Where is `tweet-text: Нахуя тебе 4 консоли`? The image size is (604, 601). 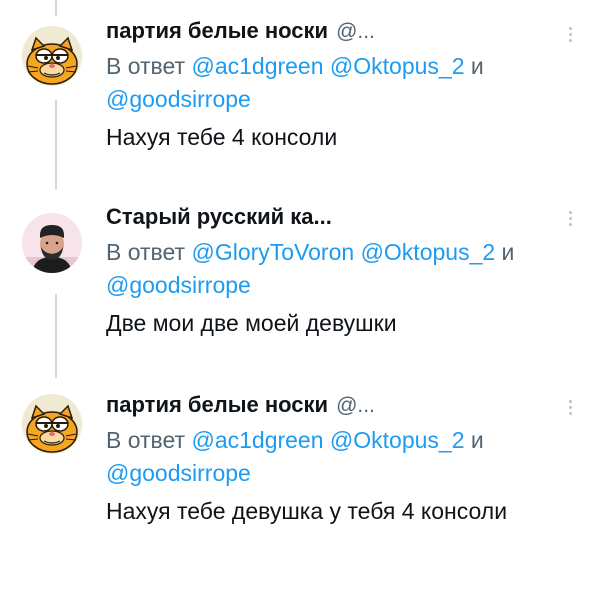
tweet-text: Нахуя тебе 4 консоли is located at coordinates (222, 137).